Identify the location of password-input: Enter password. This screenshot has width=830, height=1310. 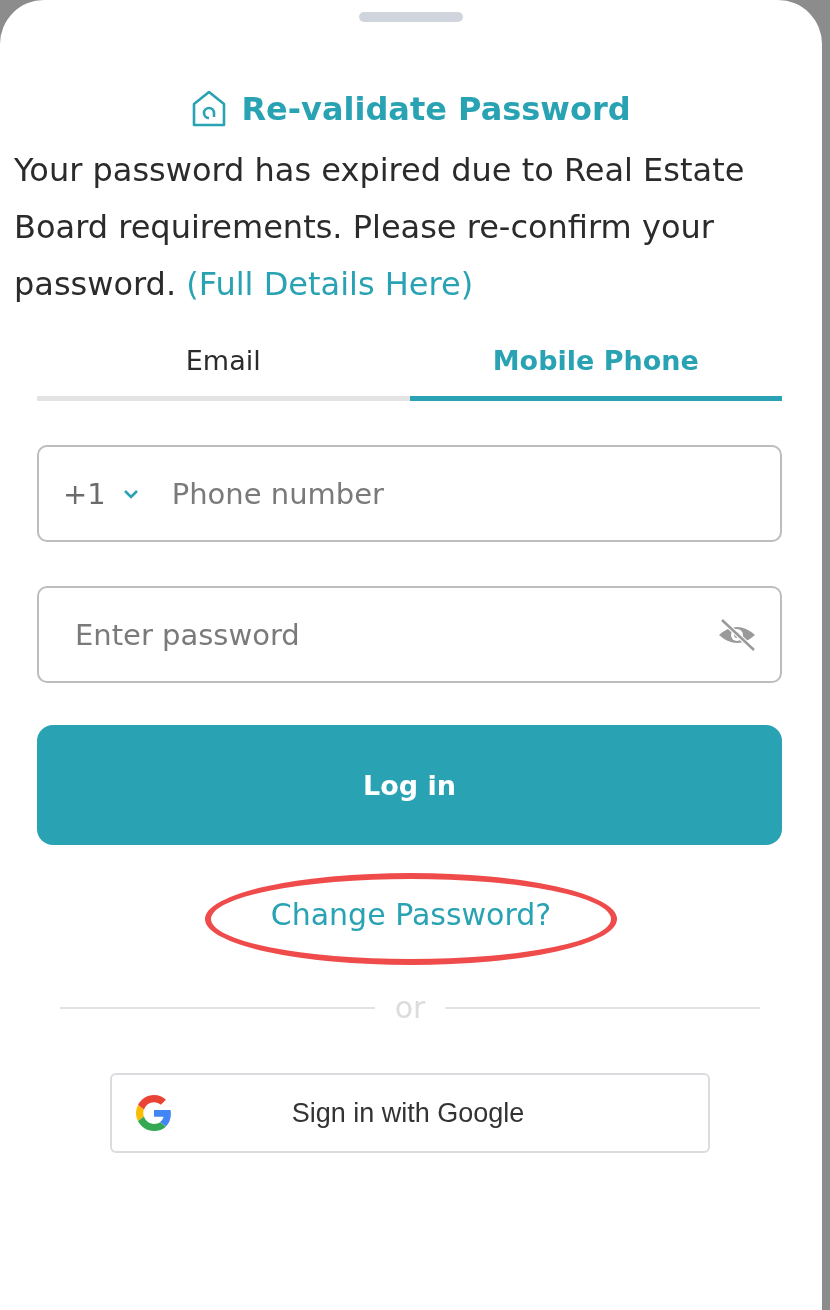
(386, 634).